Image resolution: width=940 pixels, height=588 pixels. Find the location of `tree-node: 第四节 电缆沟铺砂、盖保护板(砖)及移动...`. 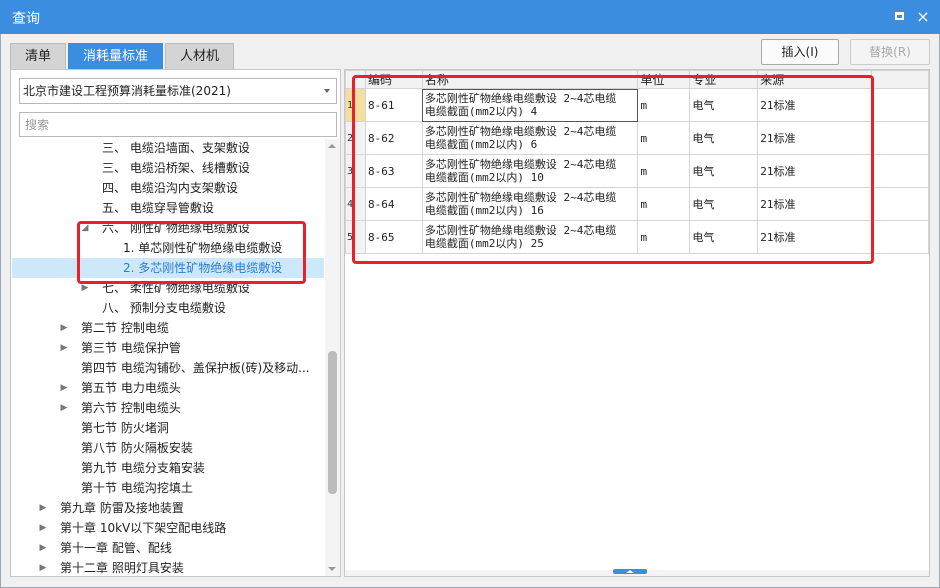

tree-node: 第四节 电缆沟铺砂、盖保护板(砖)及移动... is located at coordinates (168, 368).